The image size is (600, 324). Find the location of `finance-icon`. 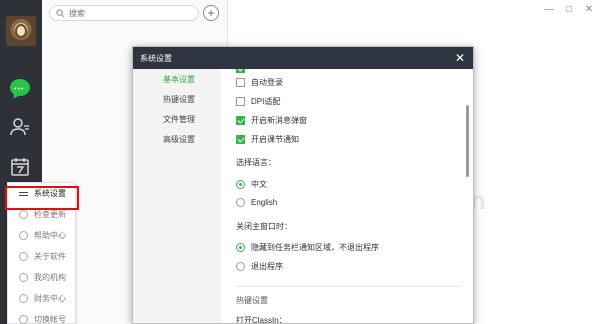

finance-icon is located at coordinates (23, 298).